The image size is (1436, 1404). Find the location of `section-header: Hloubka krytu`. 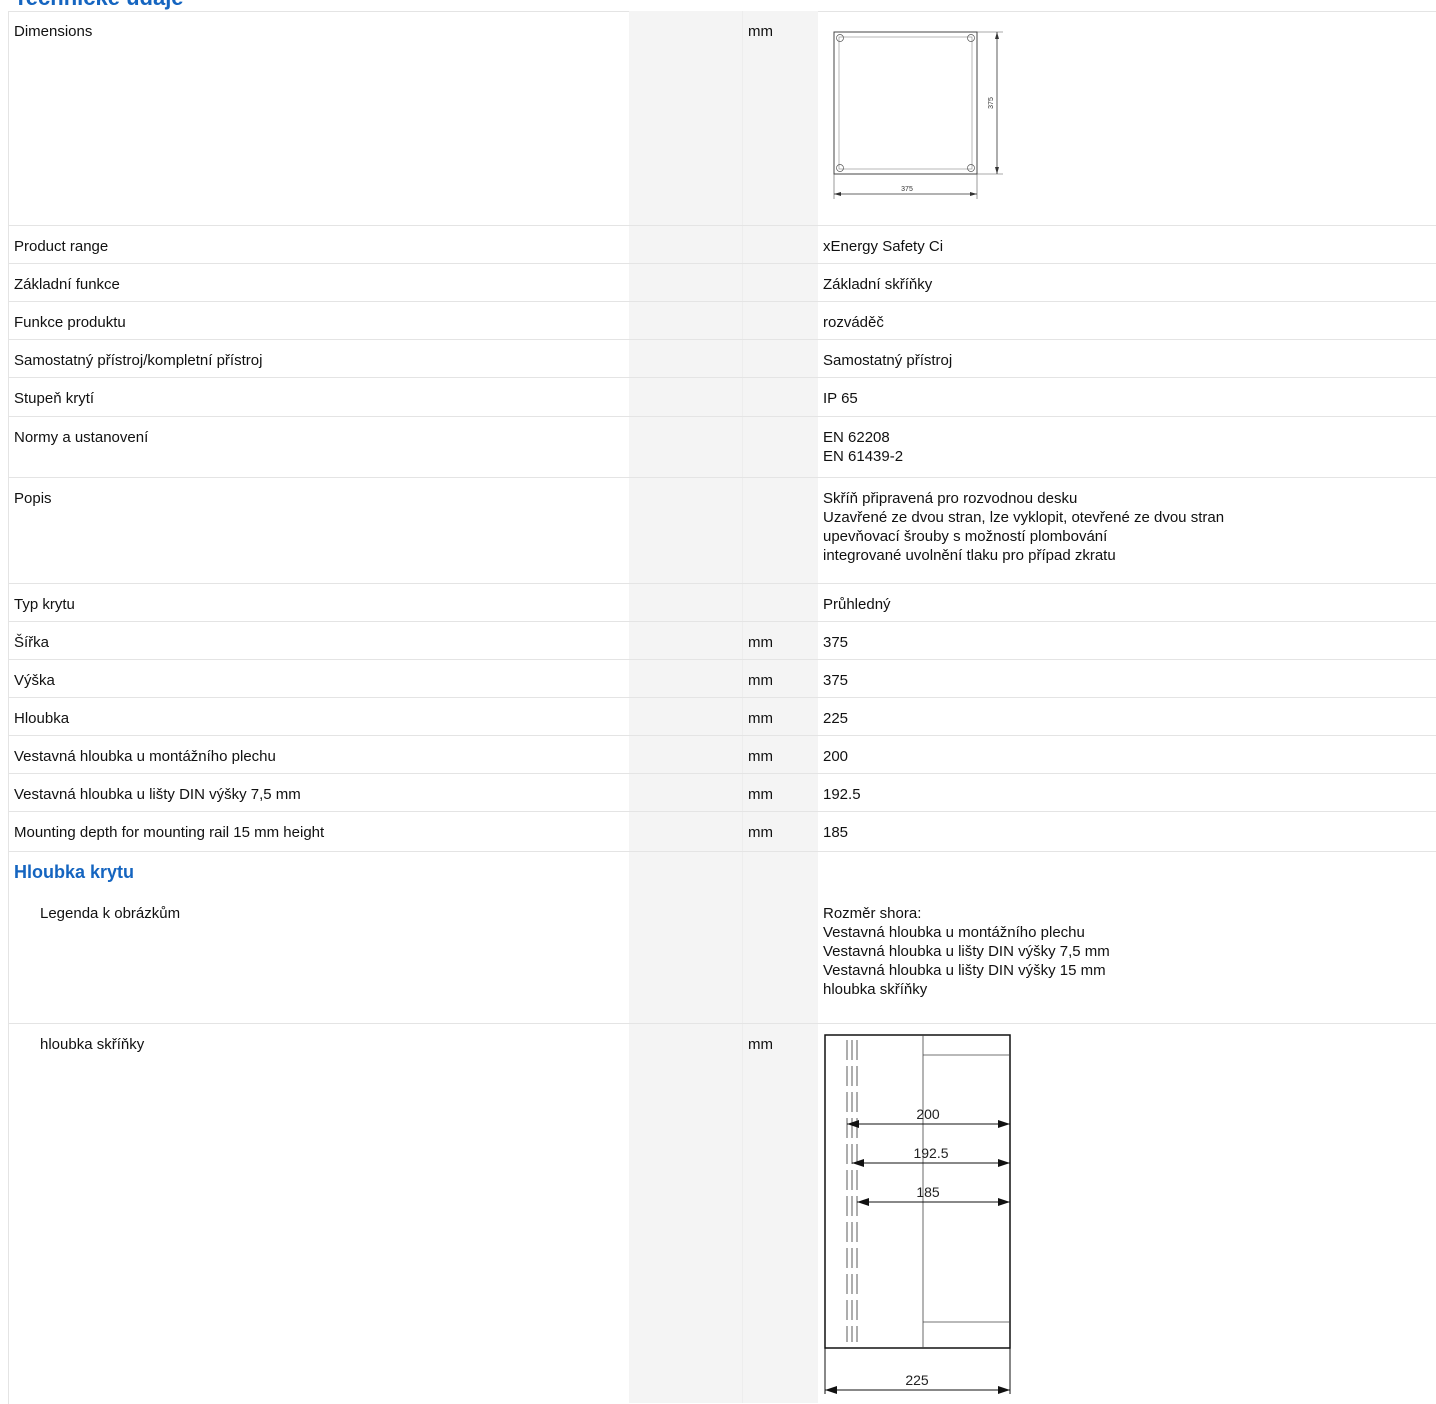

section-header: Hloubka krytu is located at coordinates (722, 872).